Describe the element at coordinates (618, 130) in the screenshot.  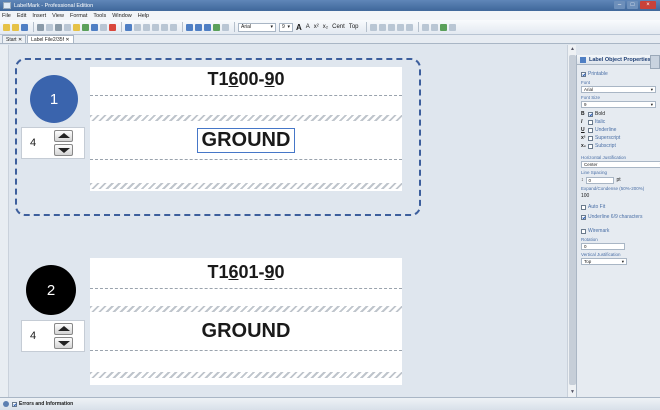
I see `underline-row: U Underline` at that location.